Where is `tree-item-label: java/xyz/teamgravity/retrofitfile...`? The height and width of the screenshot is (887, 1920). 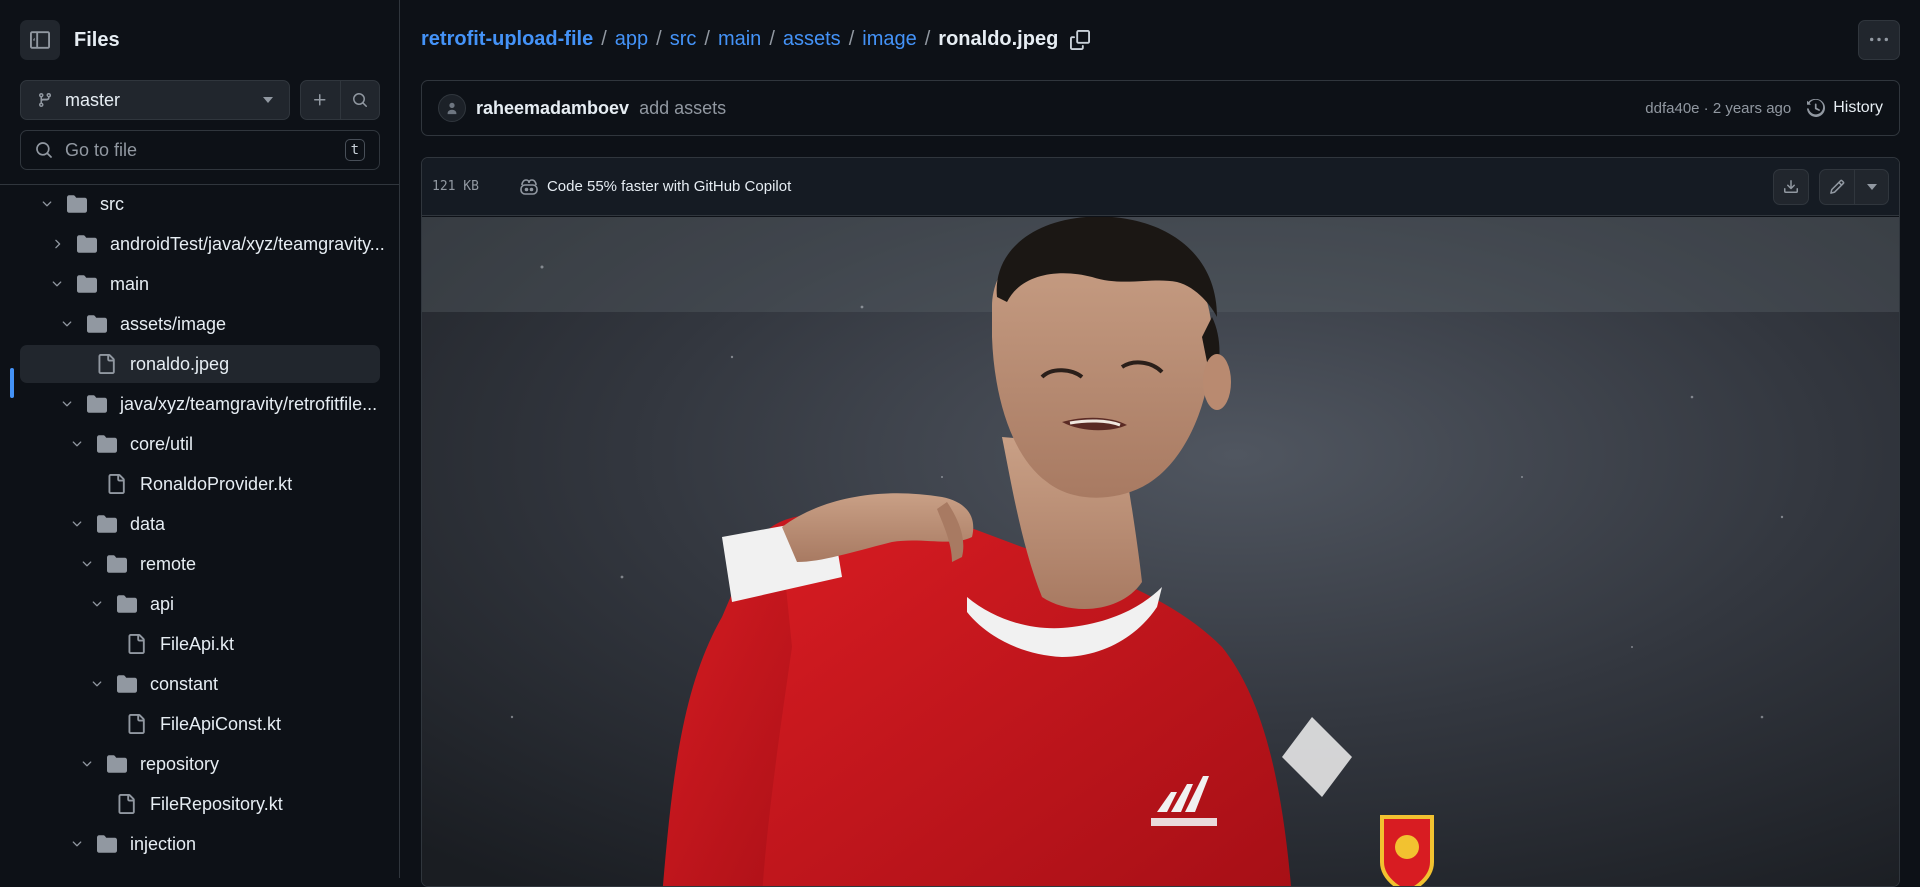
tree-item-label: java/xyz/teamgravity/retrofitfile... is located at coordinates (249, 403).